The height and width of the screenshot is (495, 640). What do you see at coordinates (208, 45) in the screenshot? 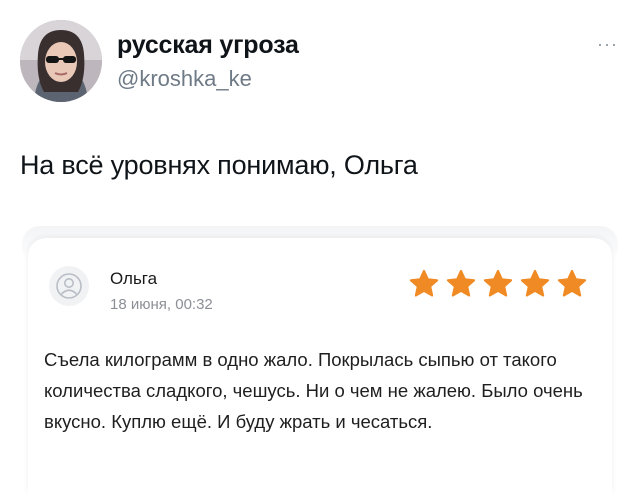
I see `author-name: русская угроза` at bounding box center [208, 45].